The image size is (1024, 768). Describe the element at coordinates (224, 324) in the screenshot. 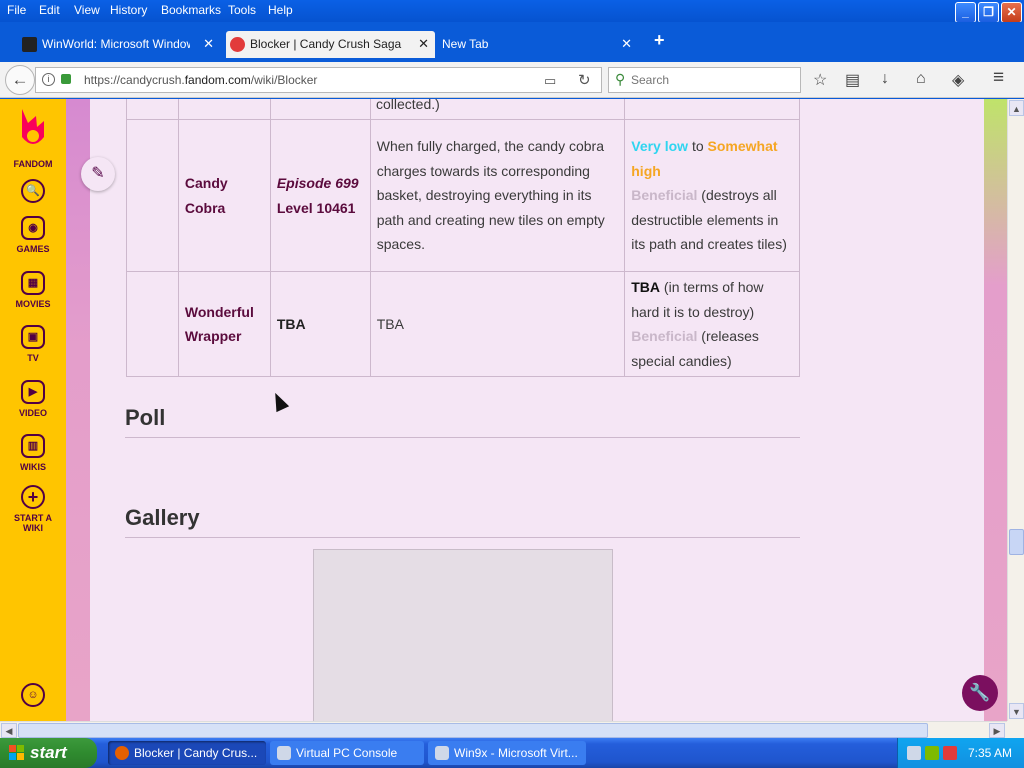

I see `blocker-name: Wonderful Wrapper` at that location.